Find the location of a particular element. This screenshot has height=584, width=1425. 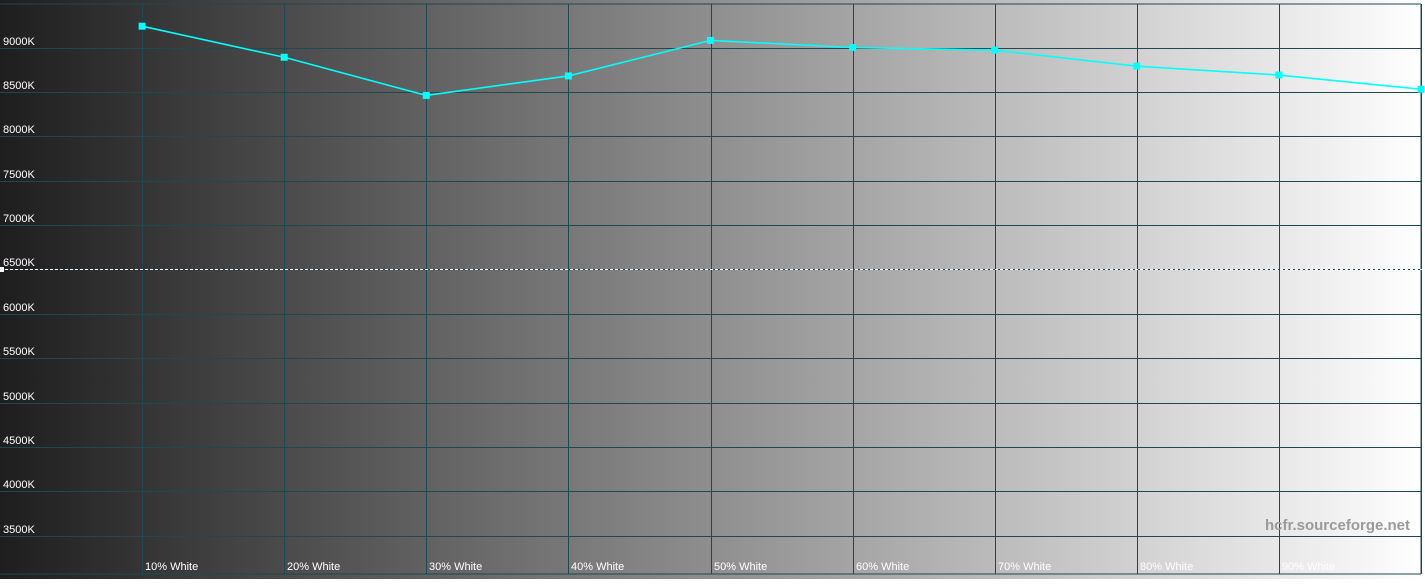

x-tick-label: 90% White is located at coordinates (1308, 567).